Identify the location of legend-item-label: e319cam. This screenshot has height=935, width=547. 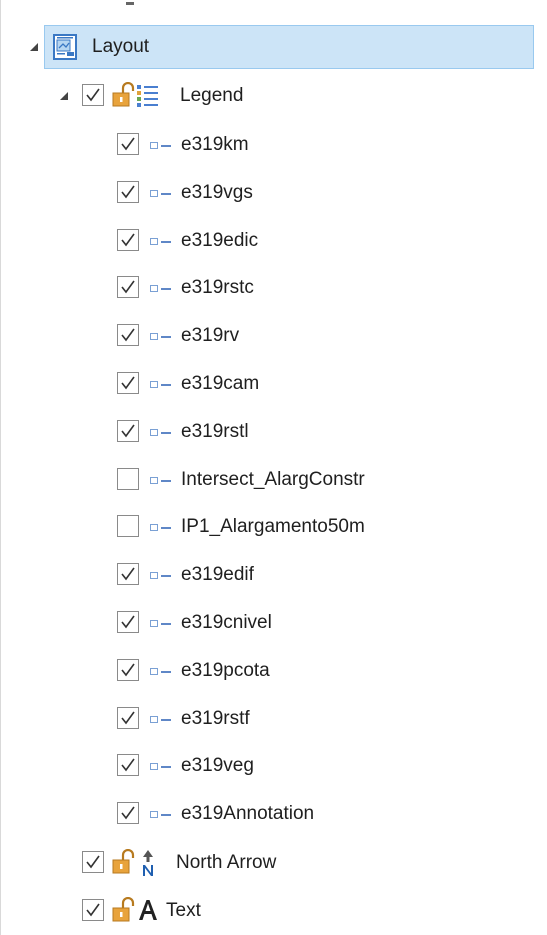
(220, 383).